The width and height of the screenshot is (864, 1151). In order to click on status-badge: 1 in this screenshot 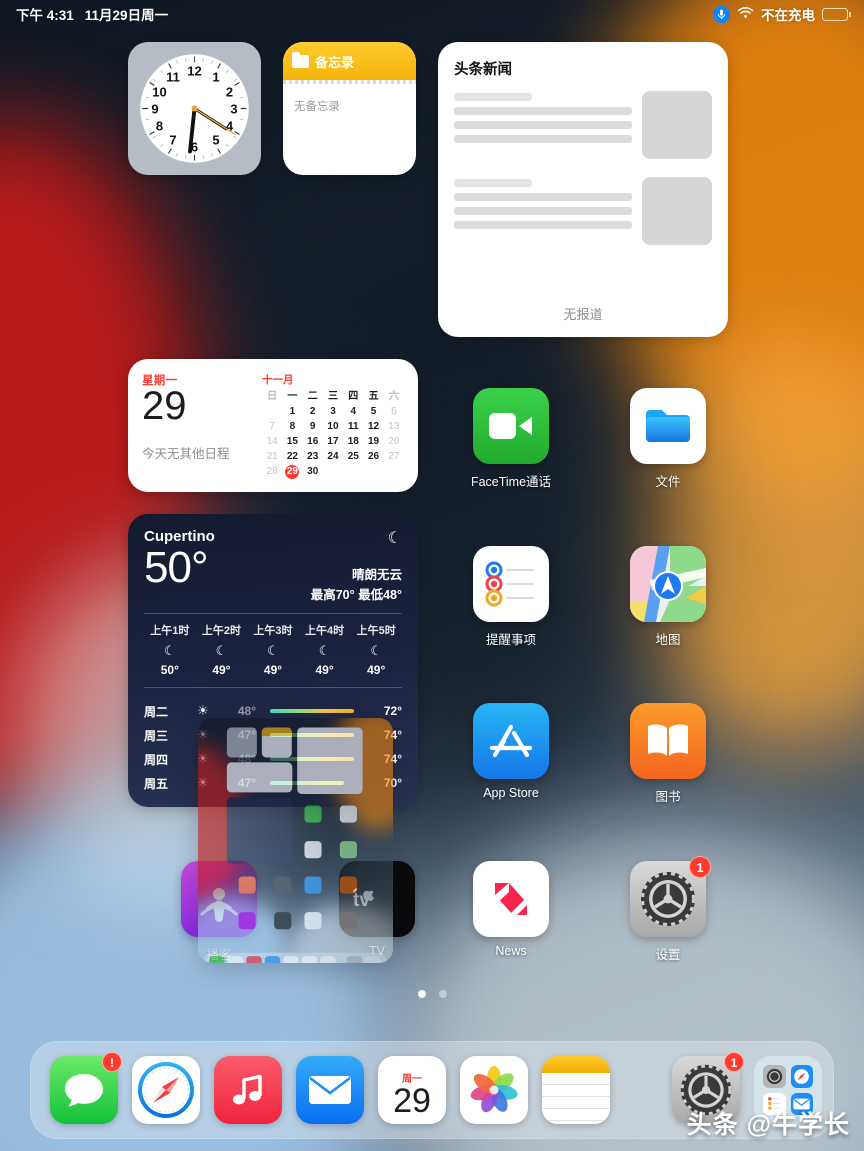, I will do `click(734, 1062)`.